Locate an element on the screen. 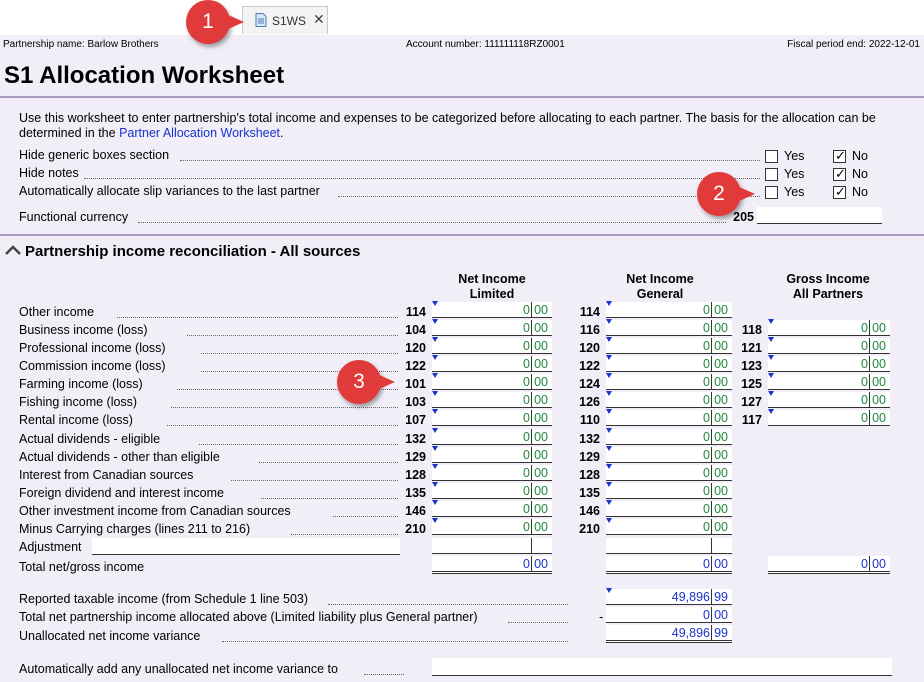 The height and width of the screenshot is (682, 924). hide-notes-yes-checkbox is located at coordinates (771, 174).